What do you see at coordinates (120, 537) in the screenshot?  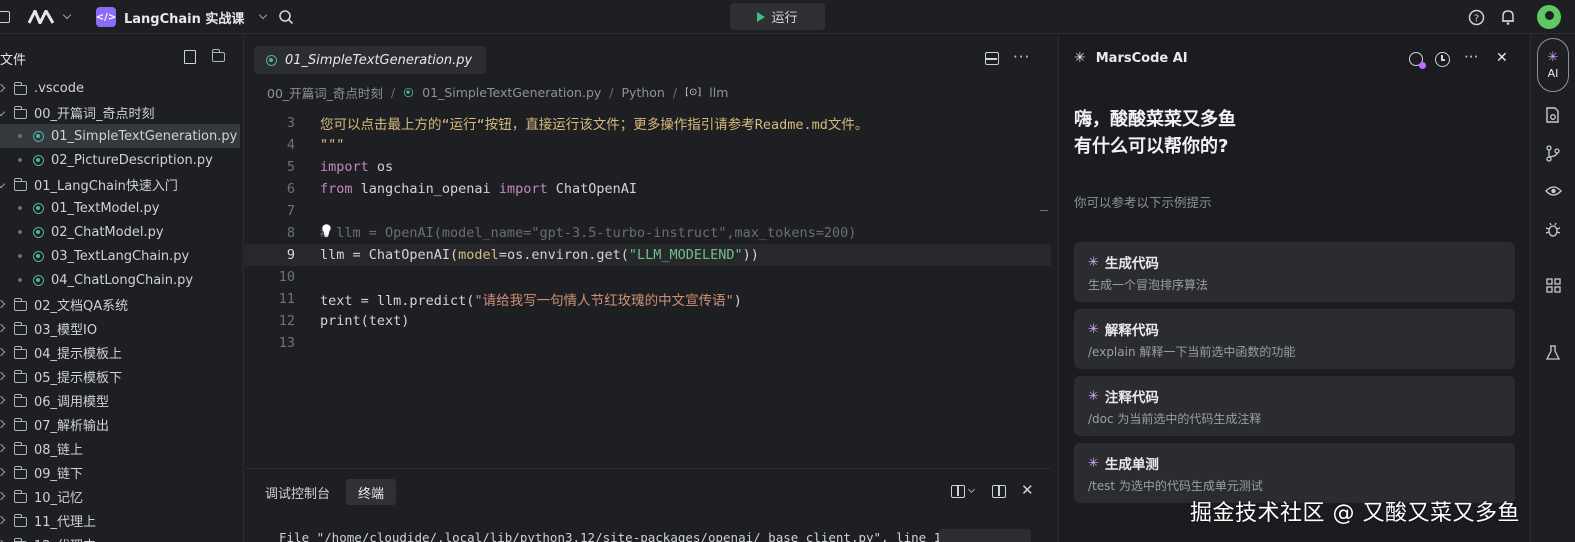 I see `folder-item: 12_代理中` at bounding box center [120, 537].